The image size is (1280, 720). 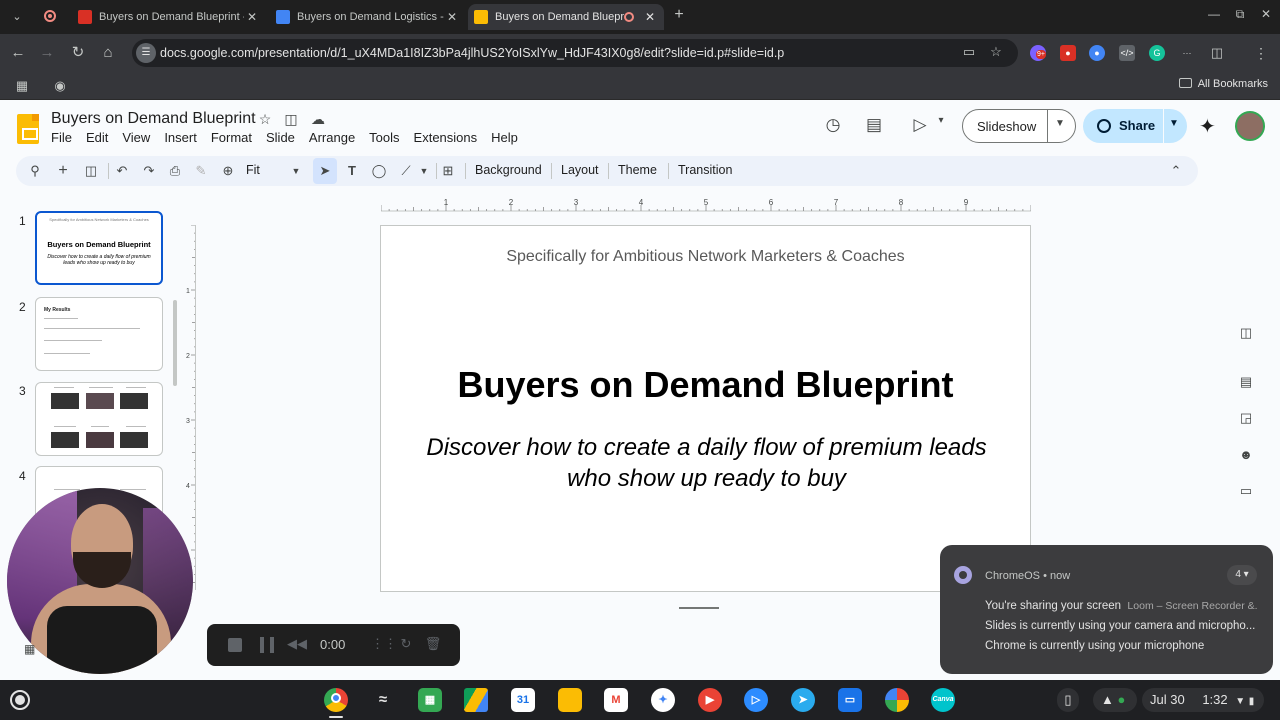 What do you see at coordinates (175, 343) in the screenshot?
I see `filmstrip-scrollbar` at bounding box center [175, 343].